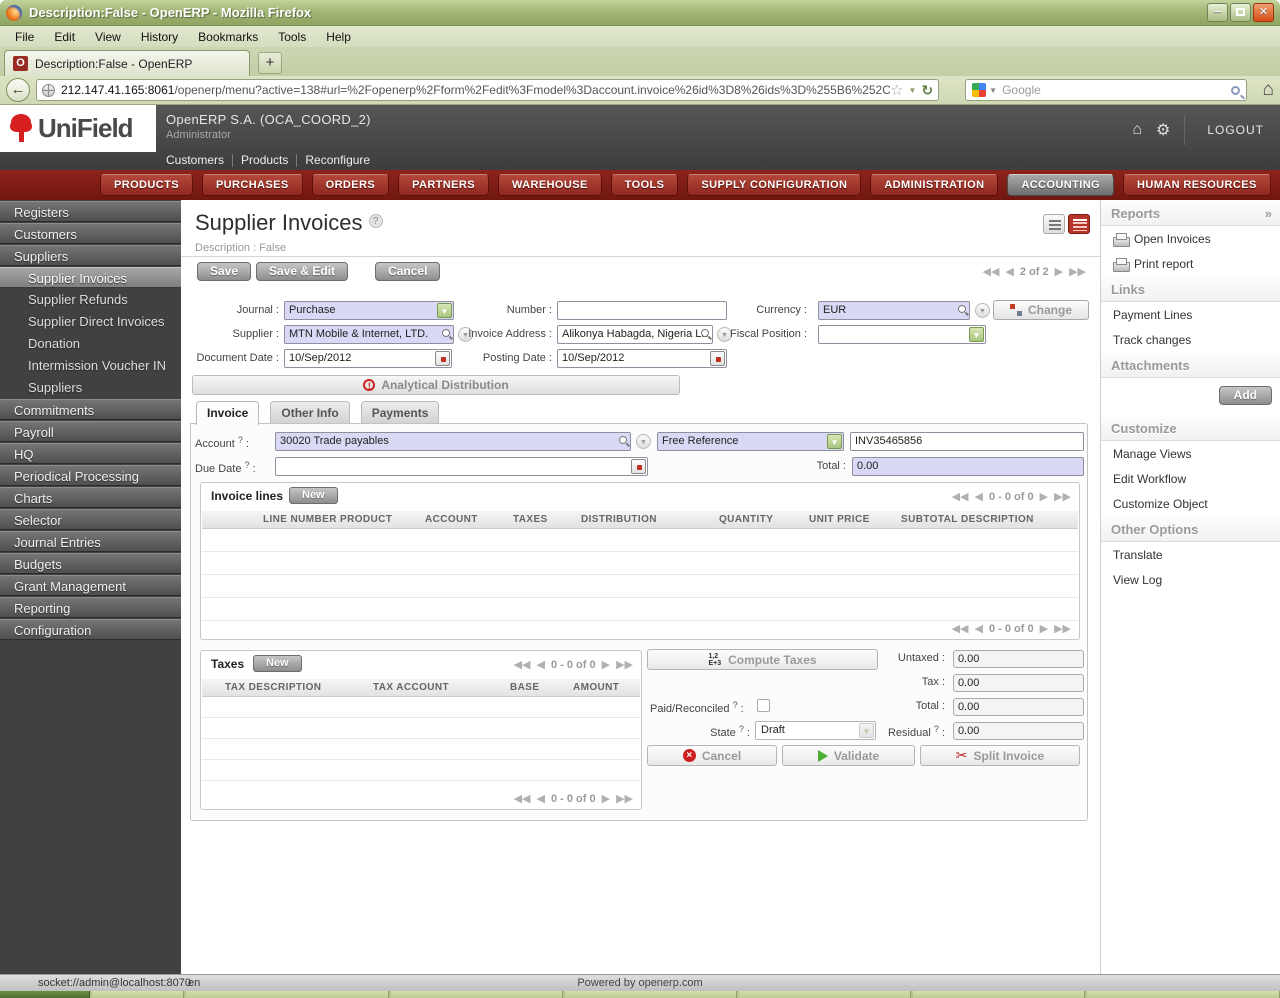 The width and height of the screenshot is (1280, 998). What do you see at coordinates (982, 310) in the screenshot?
I see `currency-dropdown-icon: ▼` at bounding box center [982, 310].